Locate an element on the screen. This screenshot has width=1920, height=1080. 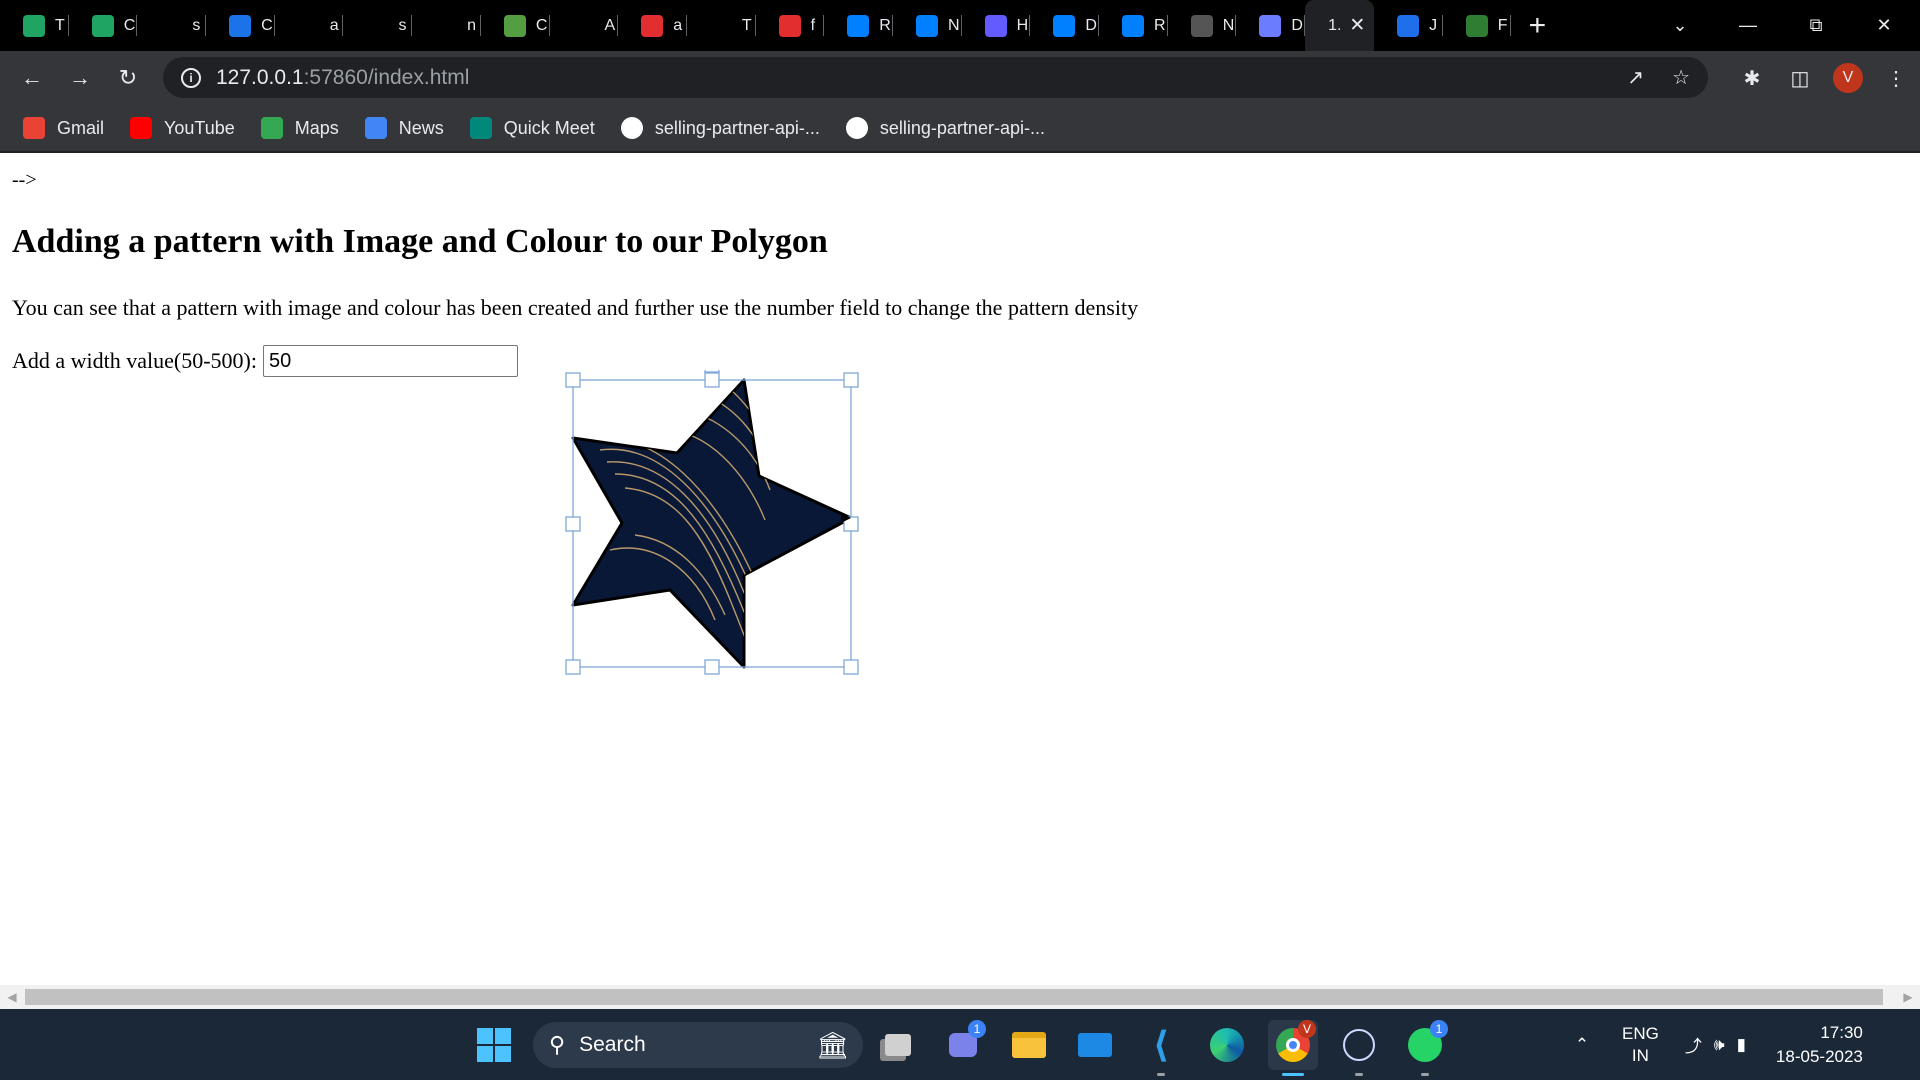
battery-icon: ▮ is located at coordinates (1741, 1045).